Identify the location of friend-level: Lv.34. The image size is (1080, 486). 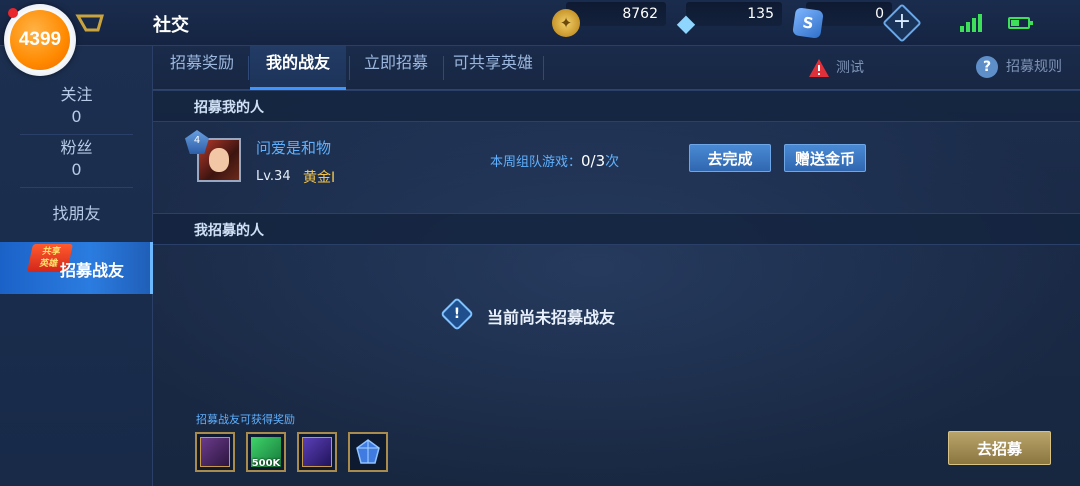
(273, 176).